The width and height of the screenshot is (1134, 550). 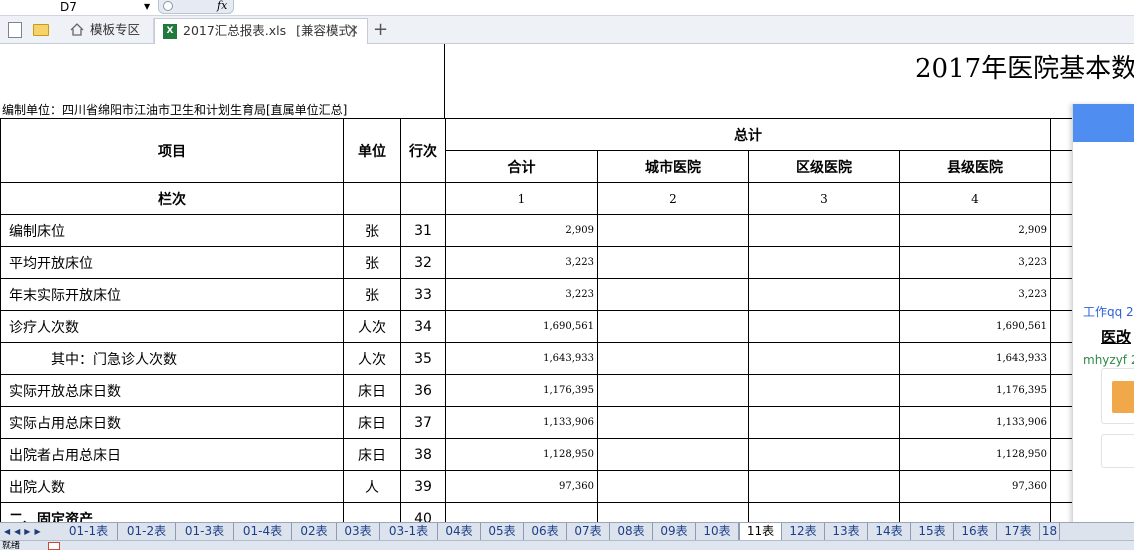 I want to click on sheet-tab: 14表, so click(x=889, y=531).